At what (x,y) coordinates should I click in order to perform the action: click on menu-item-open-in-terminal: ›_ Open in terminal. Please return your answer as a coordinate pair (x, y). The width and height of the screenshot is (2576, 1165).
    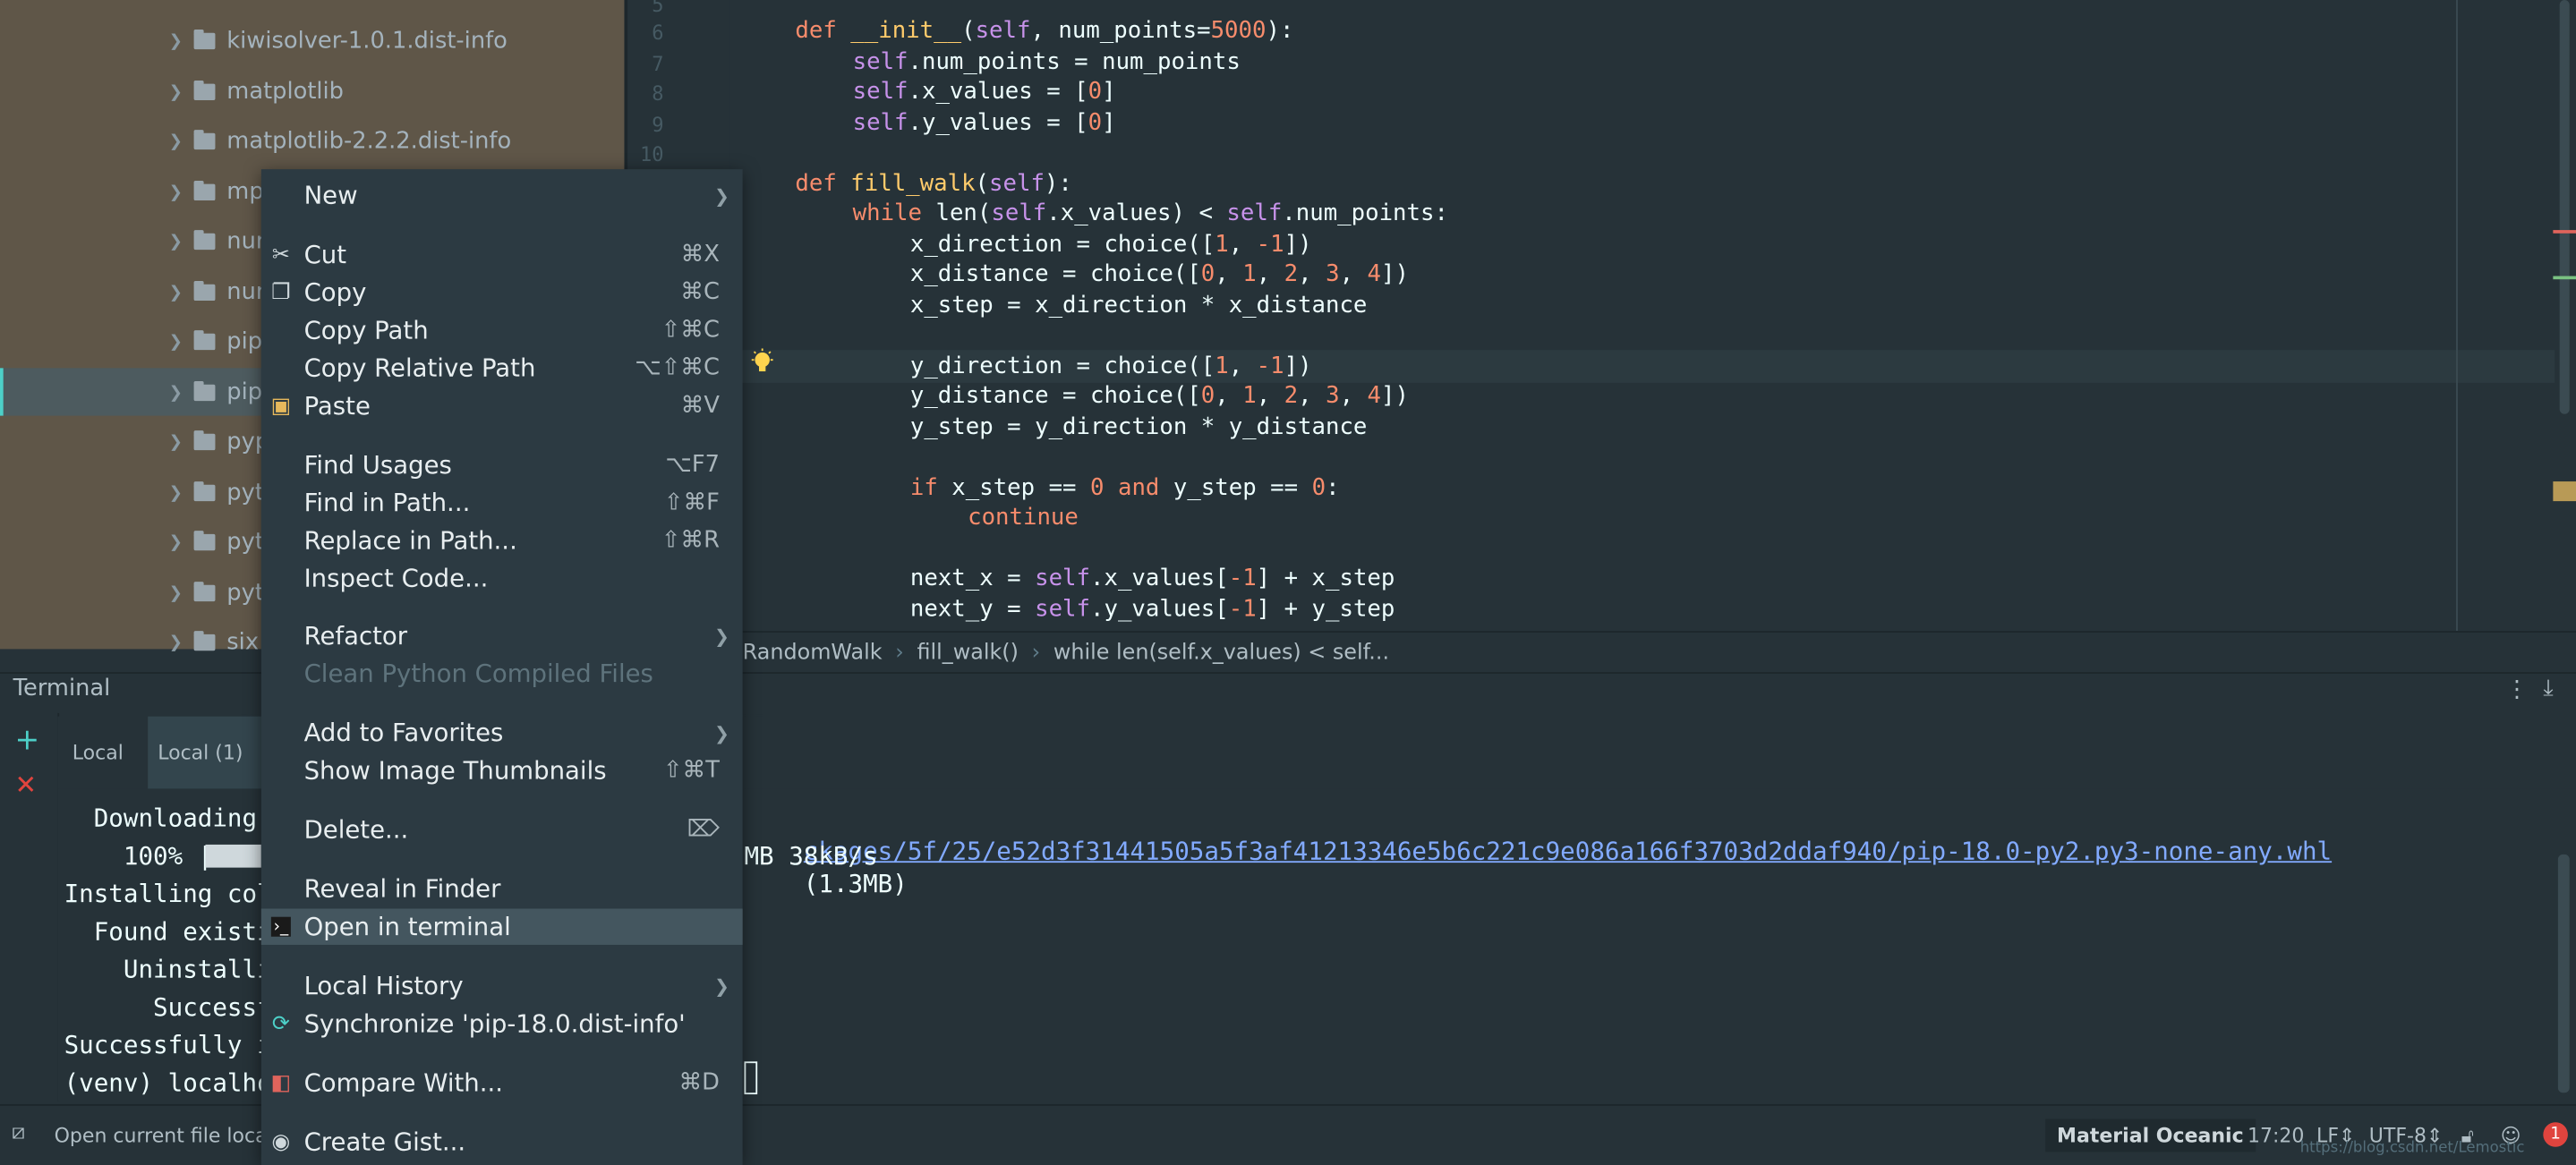
    Looking at the image, I should click on (501, 926).